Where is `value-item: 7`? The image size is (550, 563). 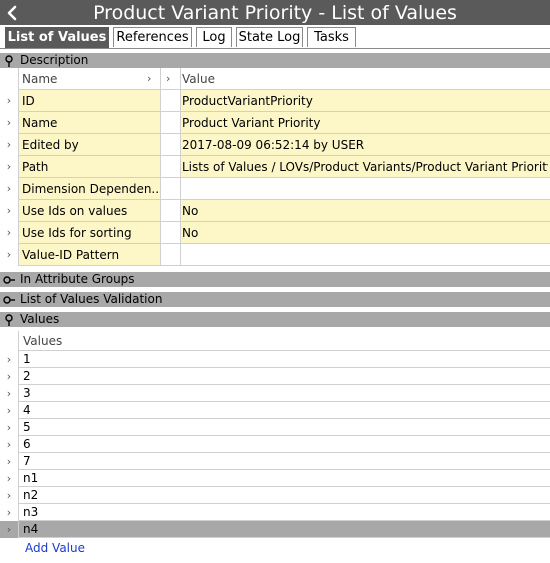 value-item: 7 is located at coordinates (27, 461).